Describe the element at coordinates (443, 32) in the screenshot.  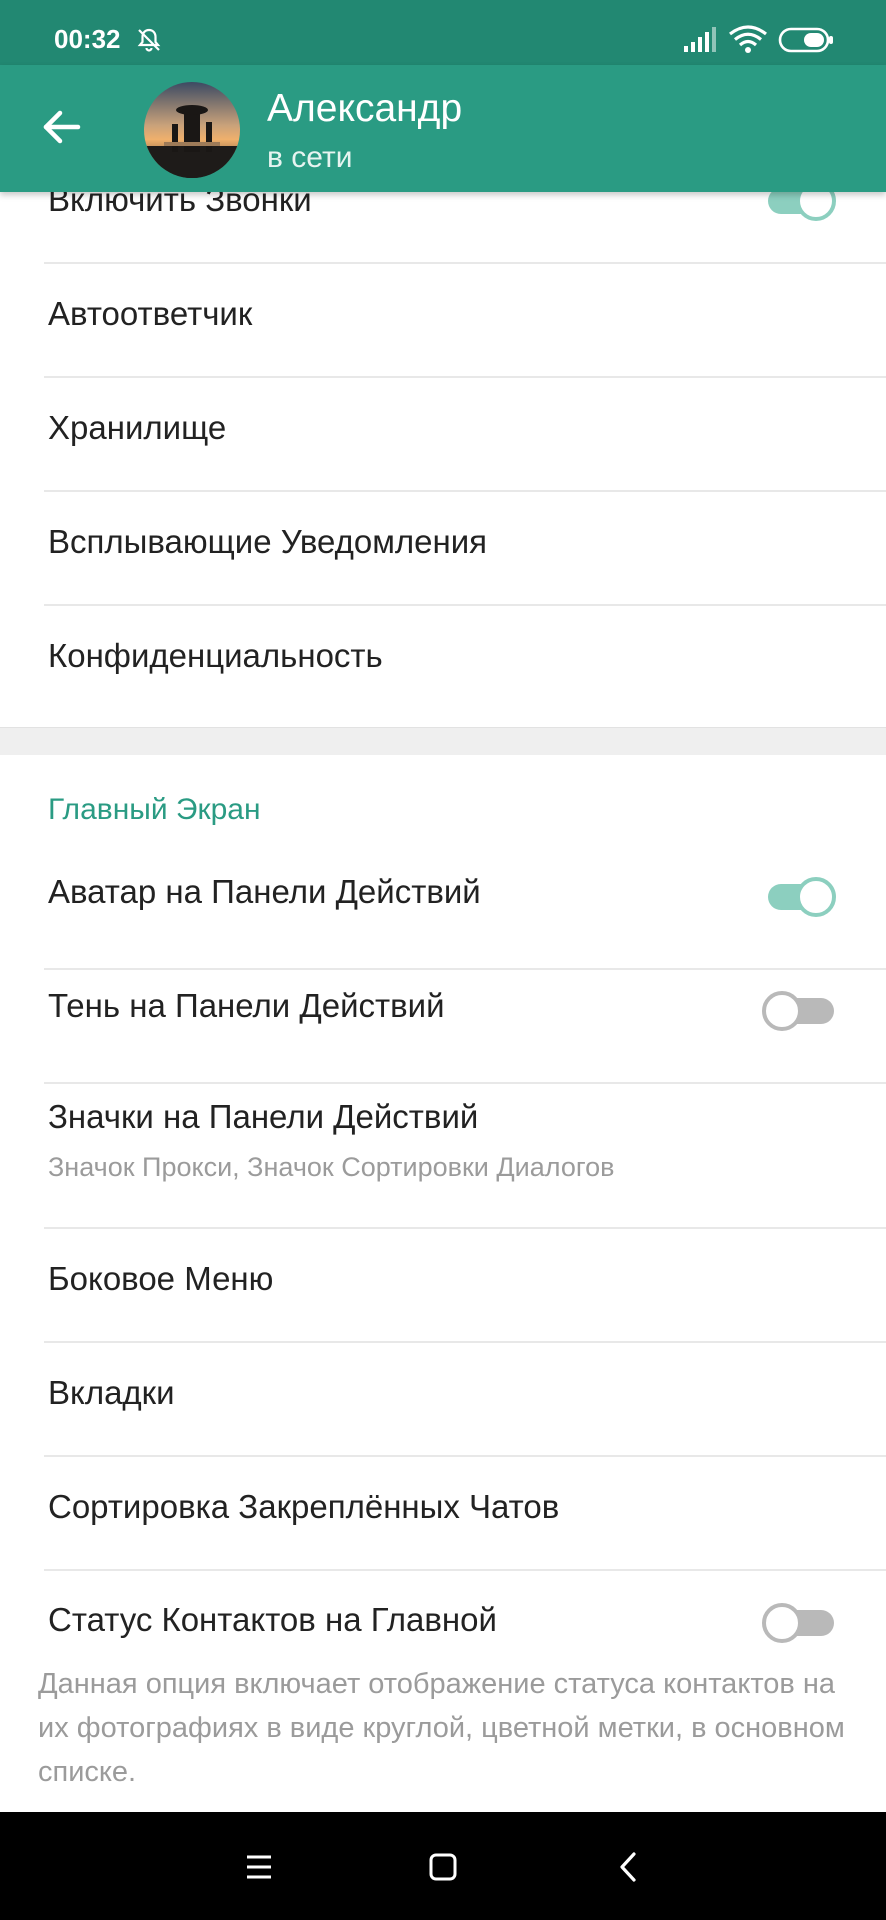
I see `status-bar: 00:32` at that location.